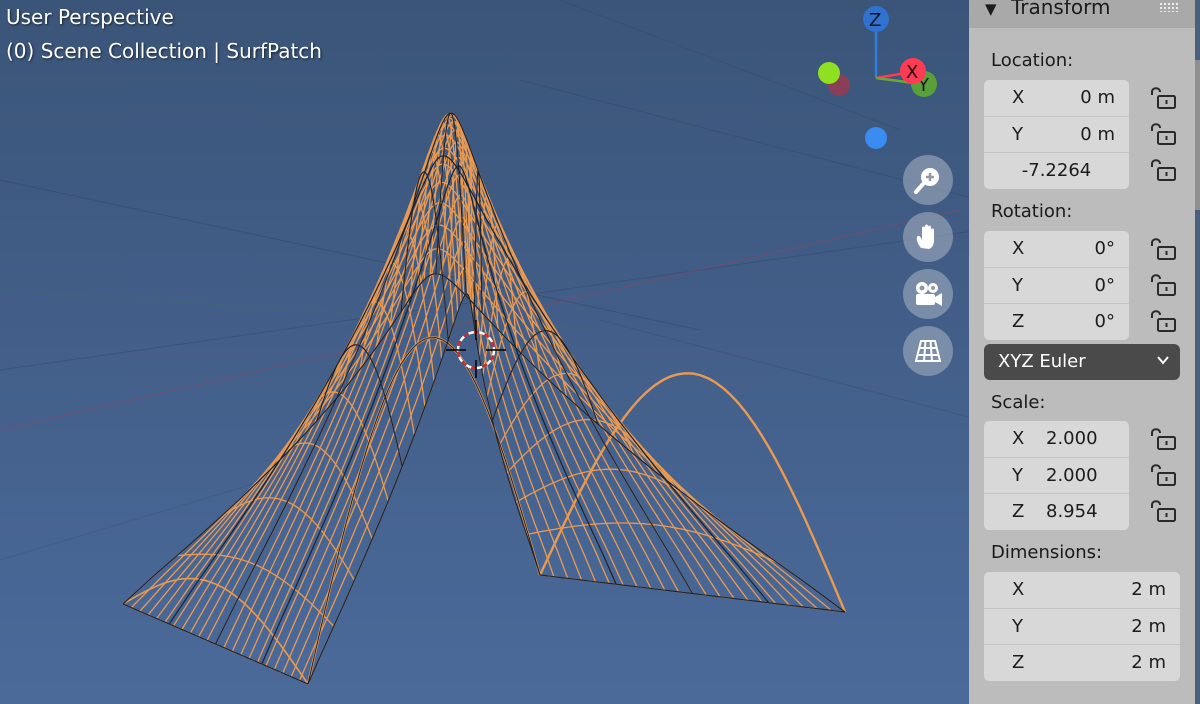  What do you see at coordinates (1169, 7) in the screenshot?
I see `drag-grip-icon` at bounding box center [1169, 7].